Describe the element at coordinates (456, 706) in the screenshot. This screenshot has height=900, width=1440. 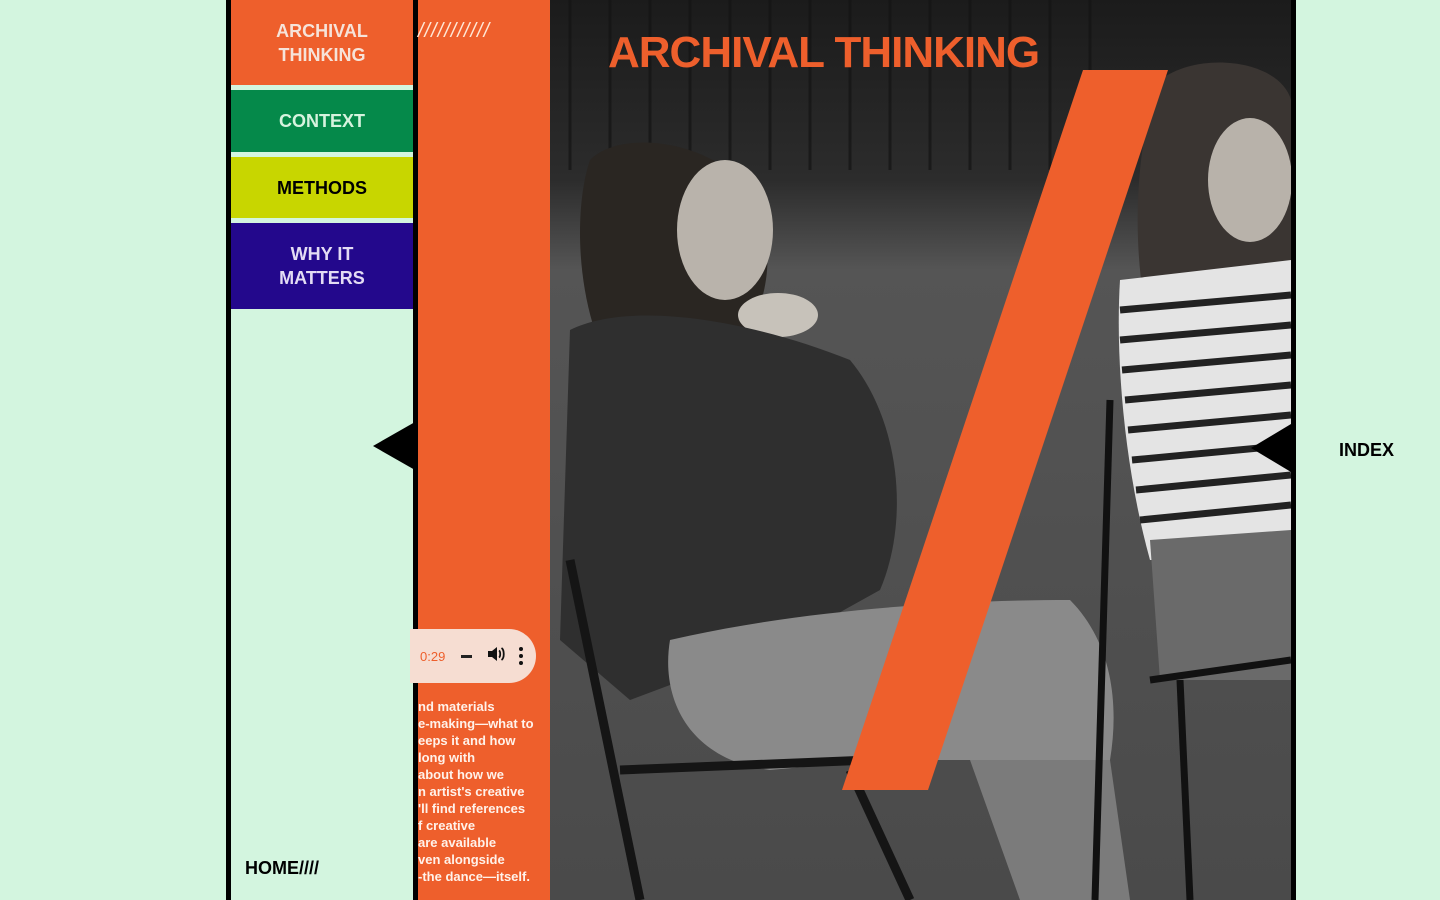
I see `intro-text-line: nd materials` at that location.